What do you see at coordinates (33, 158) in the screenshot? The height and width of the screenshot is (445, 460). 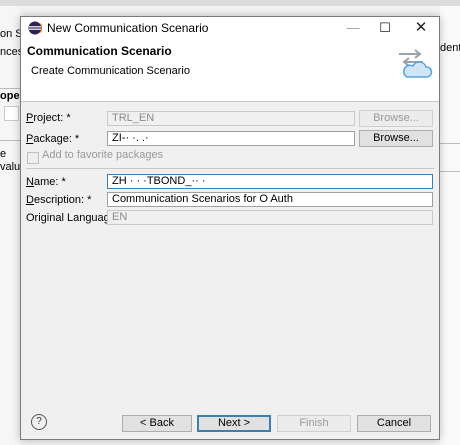 I see `favorite-checkbox` at bounding box center [33, 158].